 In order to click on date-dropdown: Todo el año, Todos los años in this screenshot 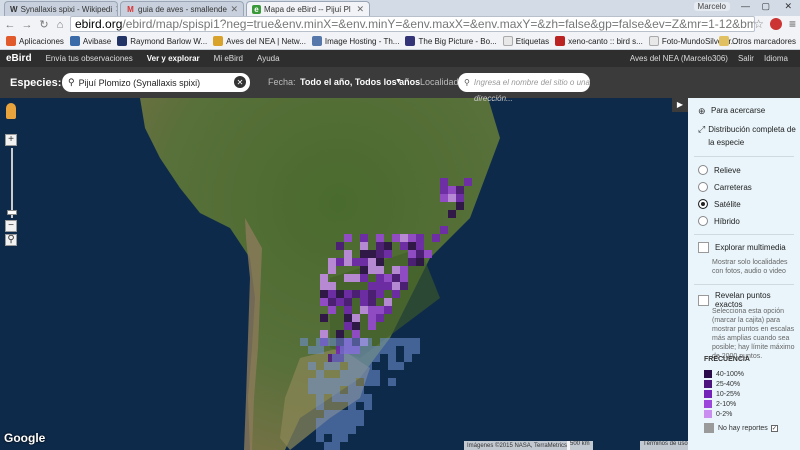, I will do `click(360, 82)`.